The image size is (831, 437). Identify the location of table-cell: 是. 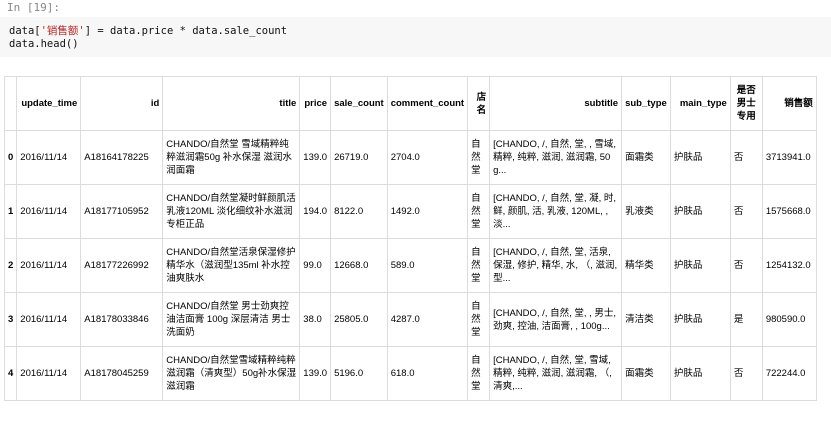
(746, 319).